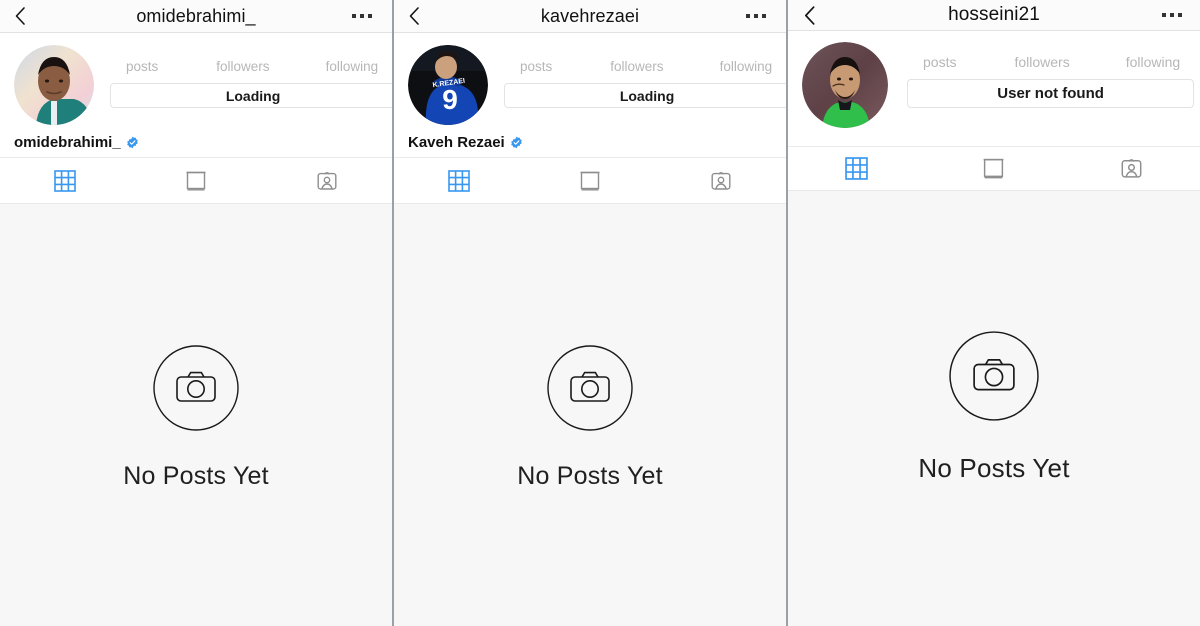 This screenshot has width=1200, height=626. I want to click on panel-3-profile-right: posts followers following User not found, so click(1051, 75).